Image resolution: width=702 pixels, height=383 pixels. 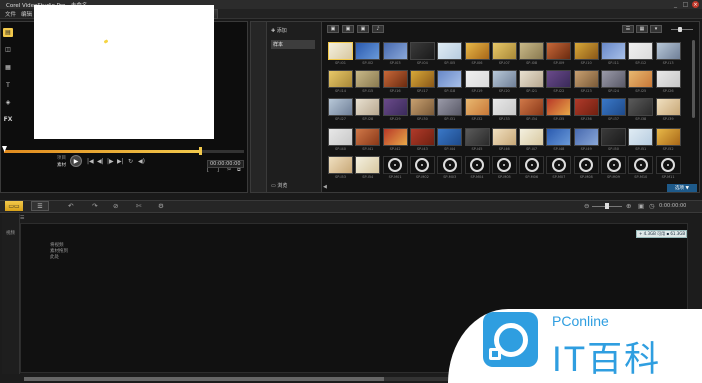 What do you see at coordinates (22, 218) in the screenshot?
I see `track-manager-icon: ☰` at bounding box center [22, 218].